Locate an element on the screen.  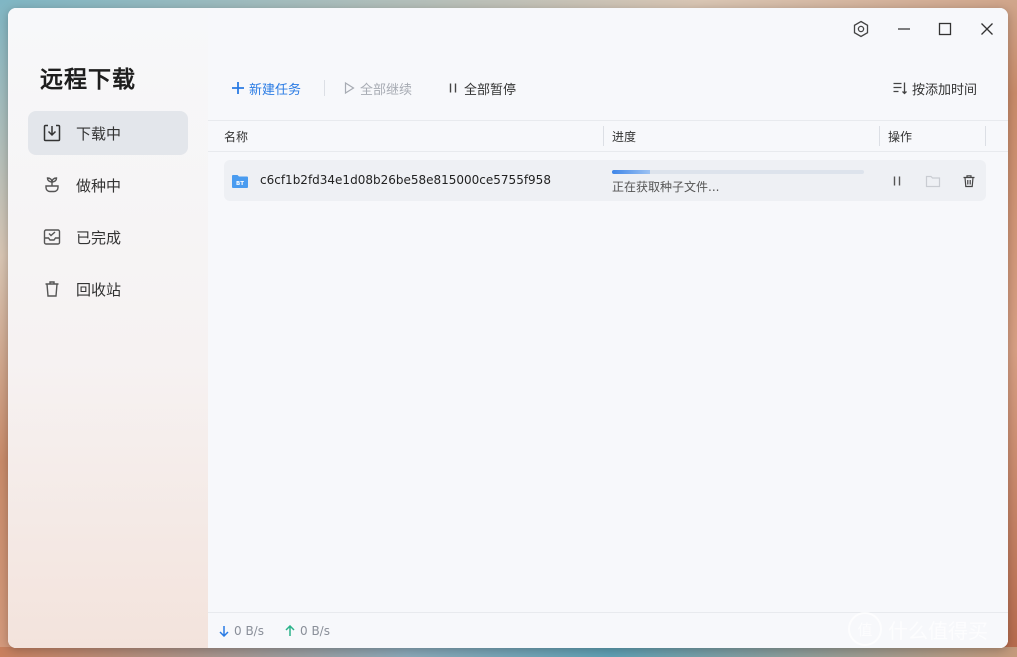
toolbar-divider is located at coordinates (324, 88).